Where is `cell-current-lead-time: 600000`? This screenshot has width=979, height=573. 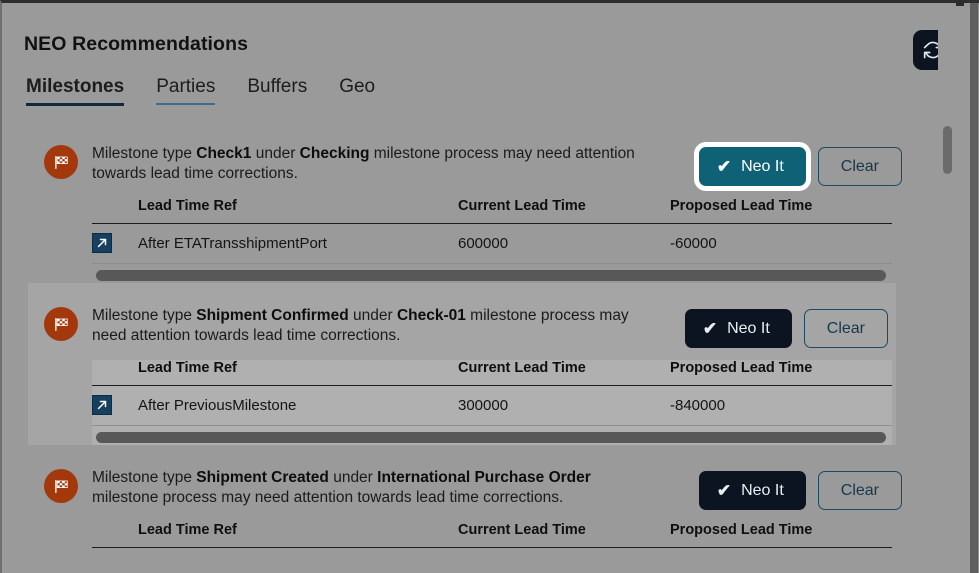
cell-current-lead-time: 600000 is located at coordinates (564, 243).